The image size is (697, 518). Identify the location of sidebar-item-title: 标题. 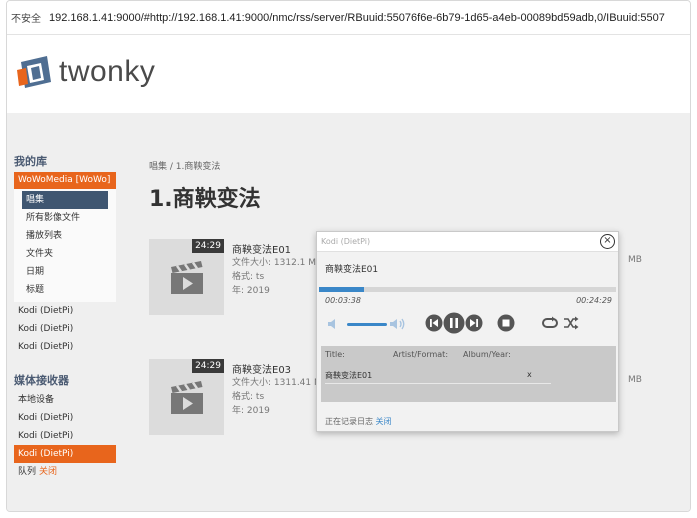
(65, 290).